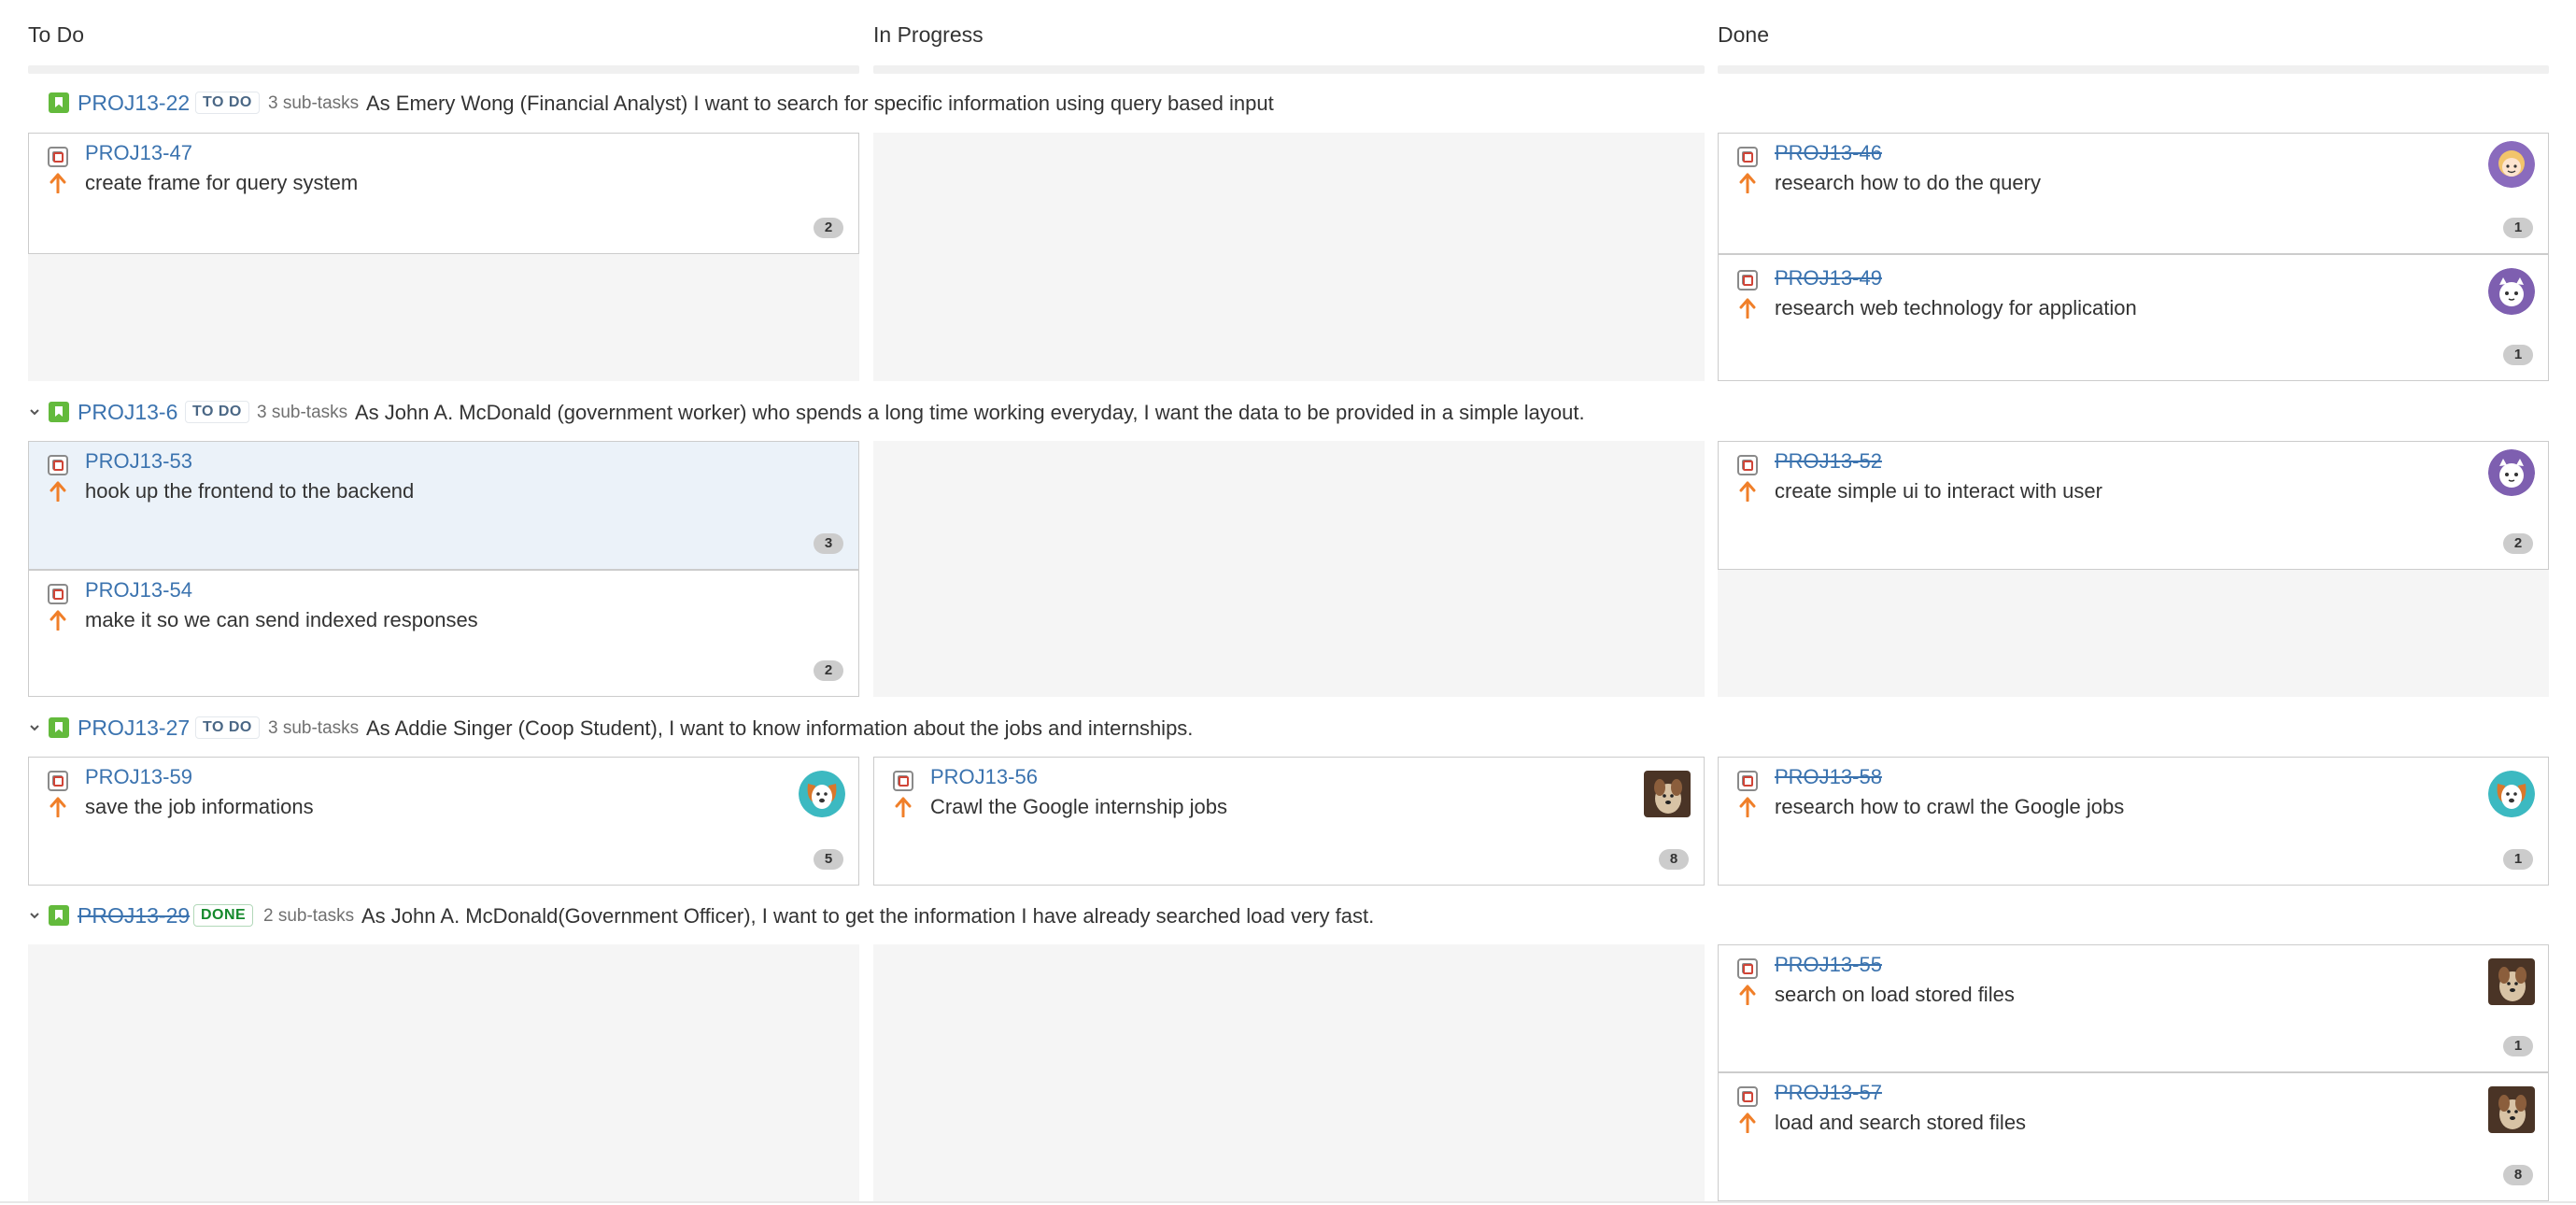  I want to click on divider, so click(1288, 1202).